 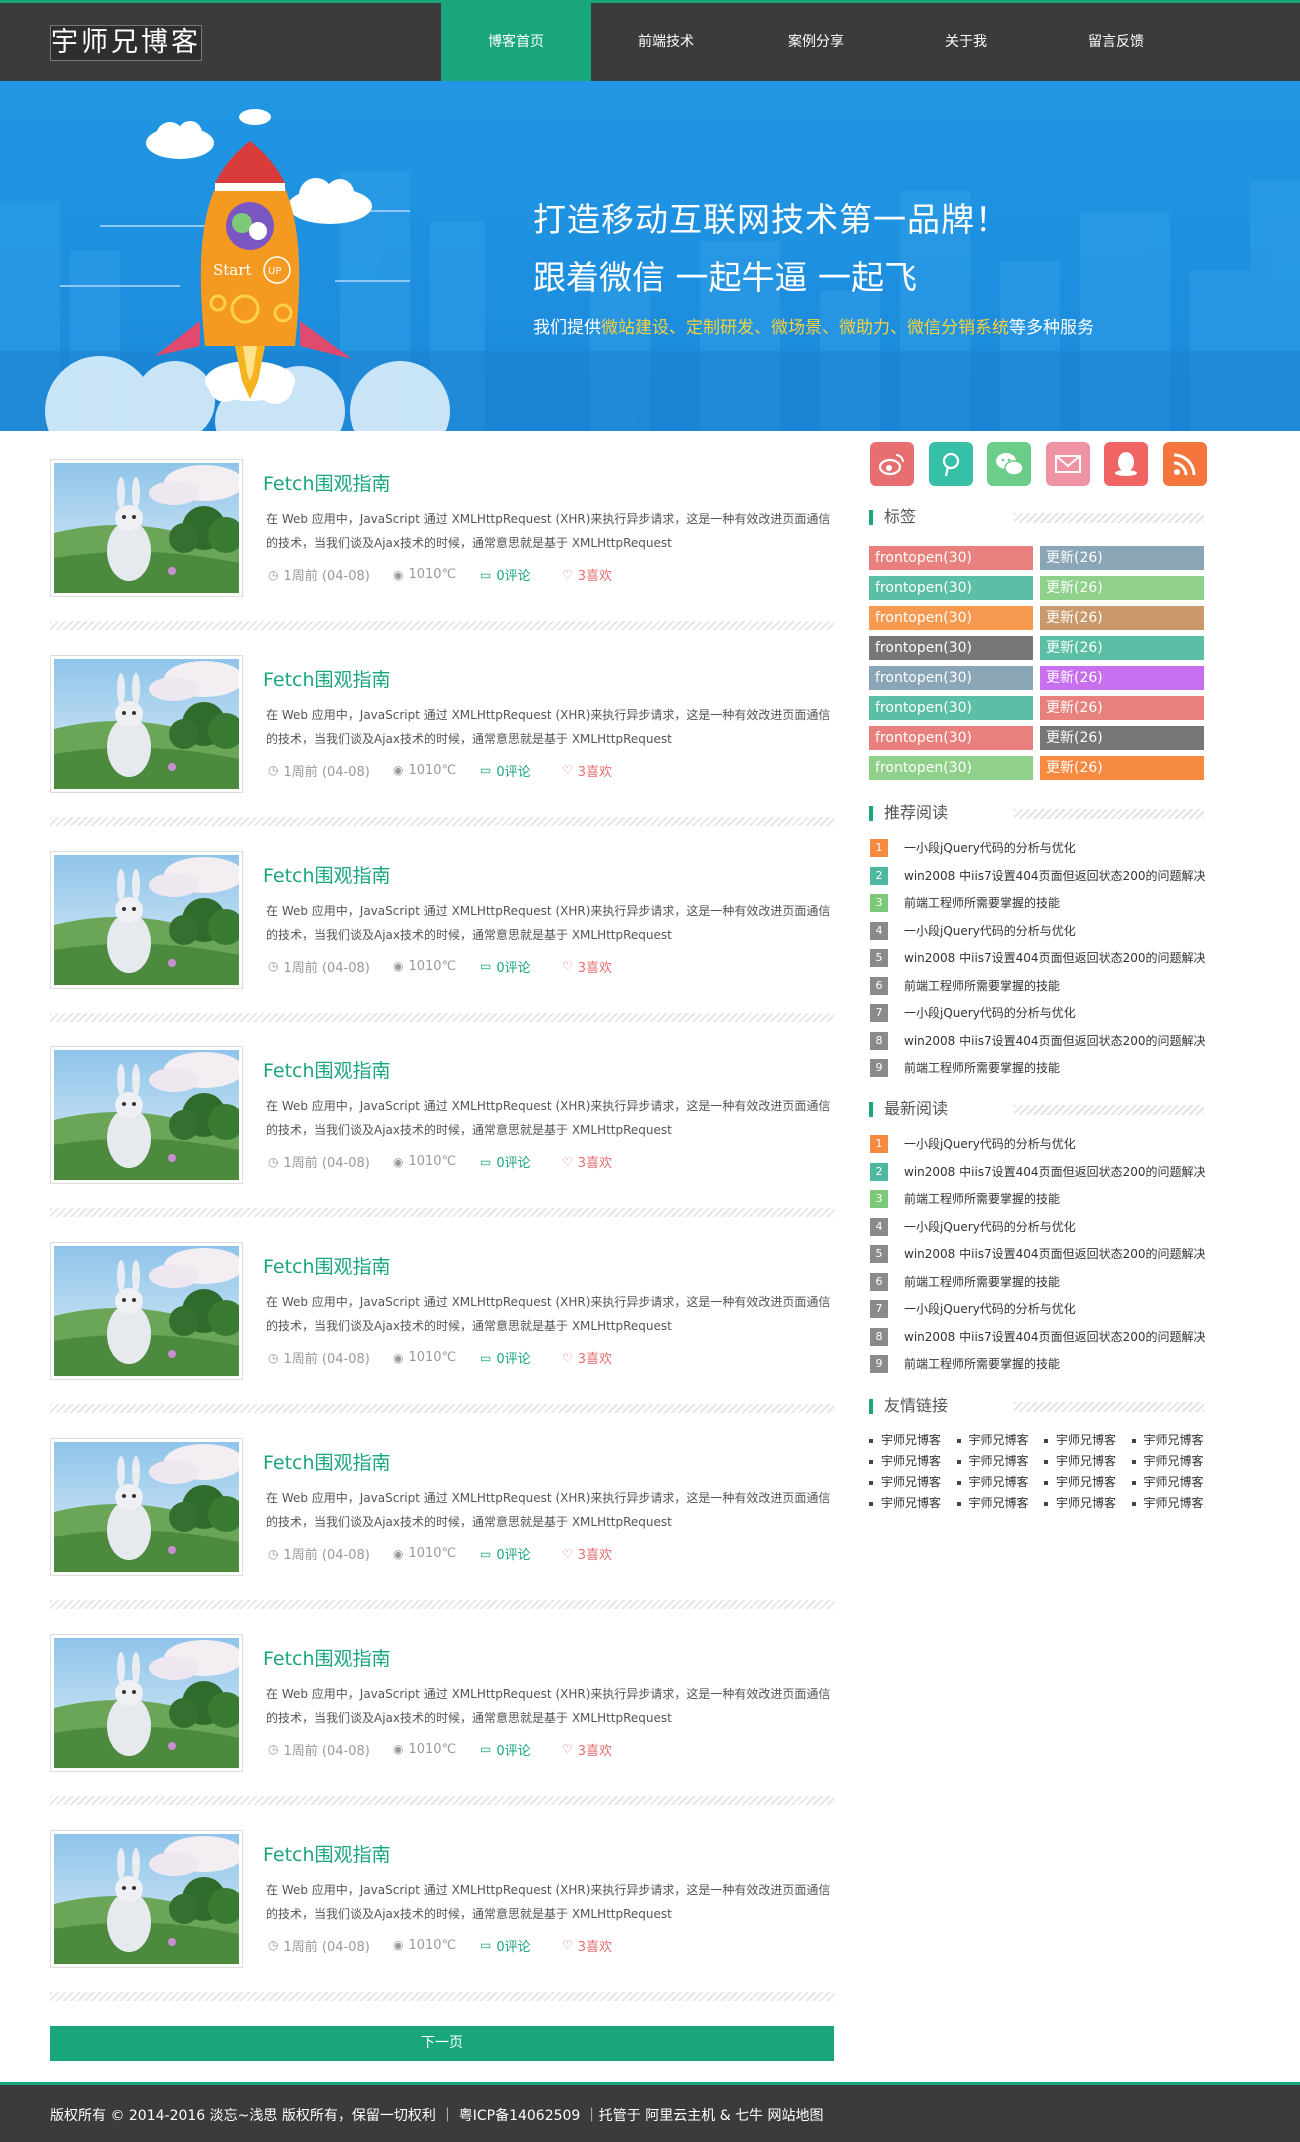 What do you see at coordinates (879, 1144) in the screenshot?
I see `rank-number: 1` at bounding box center [879, 1144].